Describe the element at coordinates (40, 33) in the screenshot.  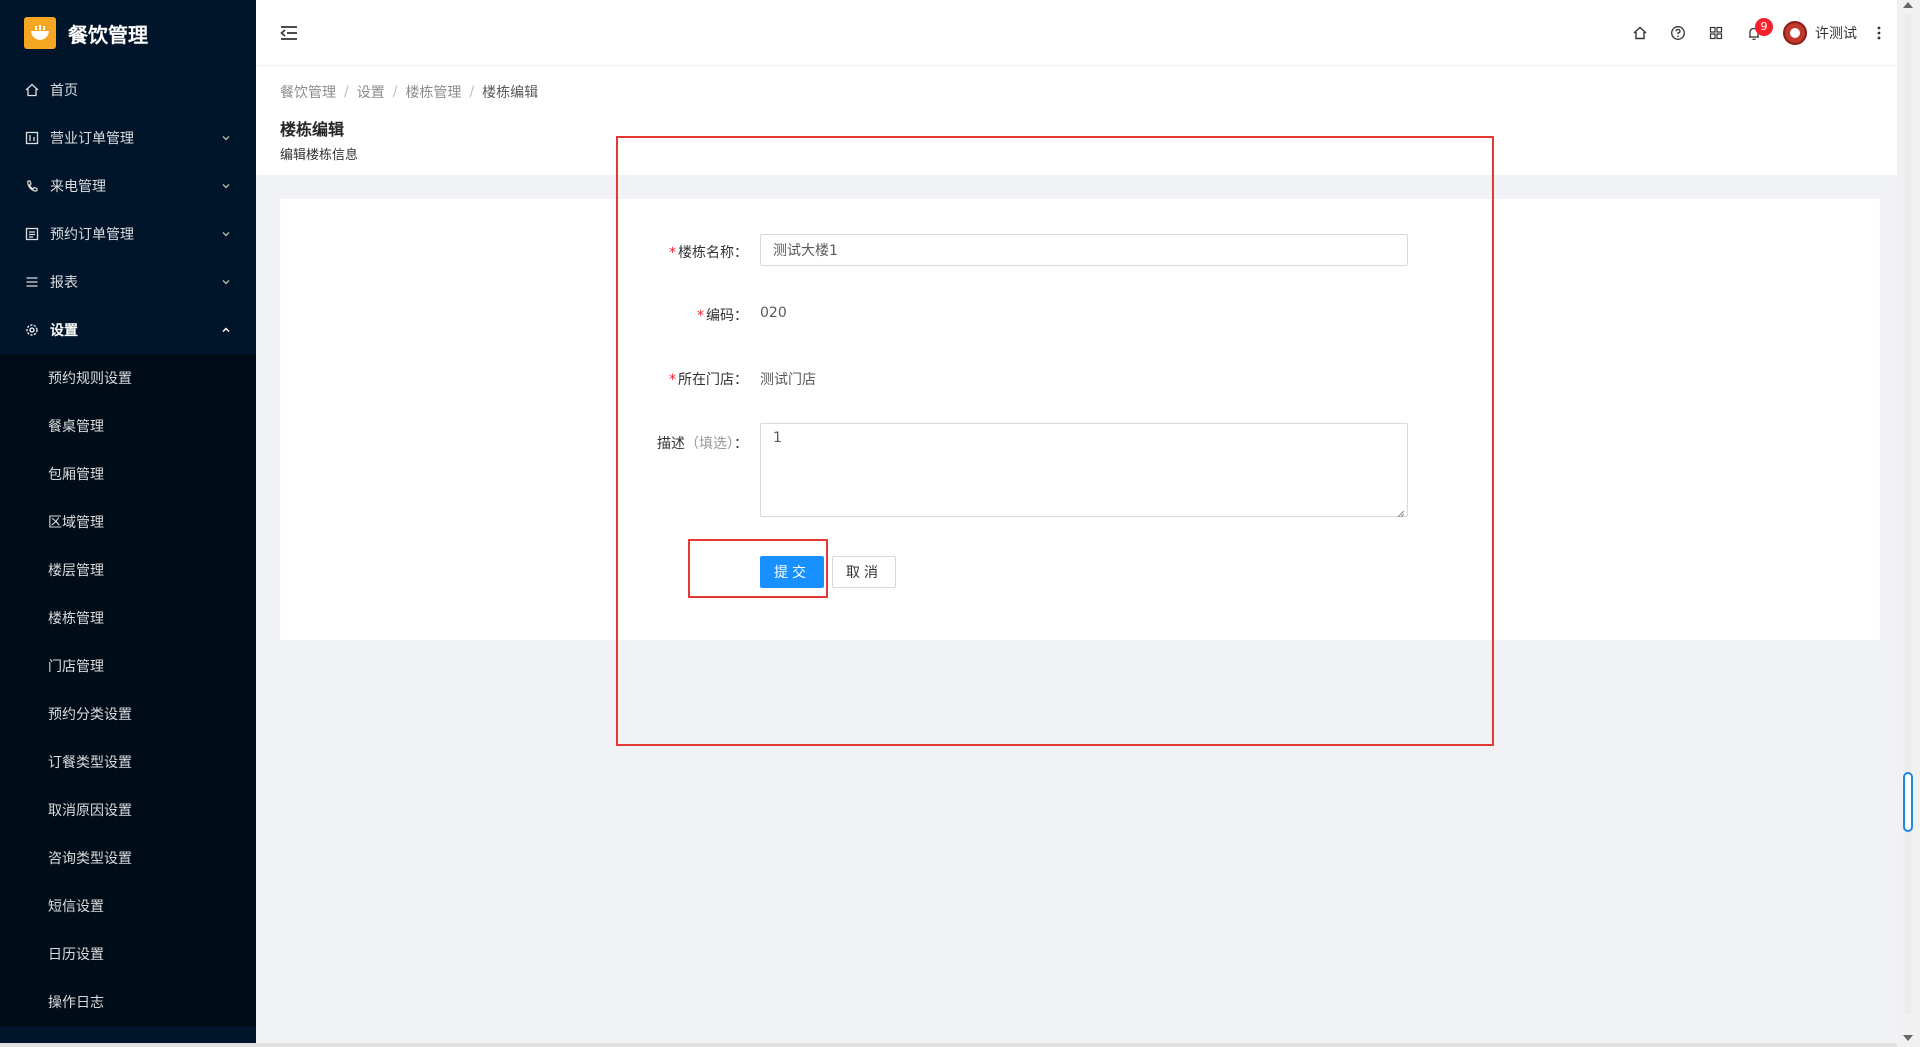
I see `bowl-icon` at that location.